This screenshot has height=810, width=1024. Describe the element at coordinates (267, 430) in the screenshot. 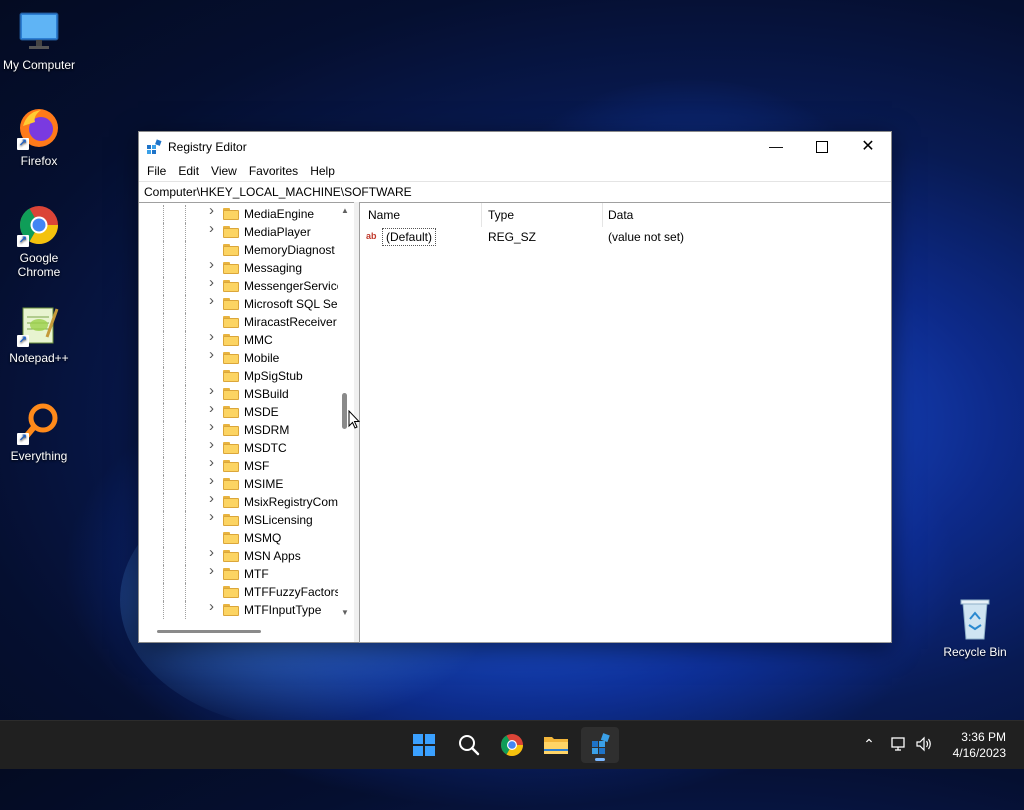

I see `tree-item-label: MSDRM` at that location.